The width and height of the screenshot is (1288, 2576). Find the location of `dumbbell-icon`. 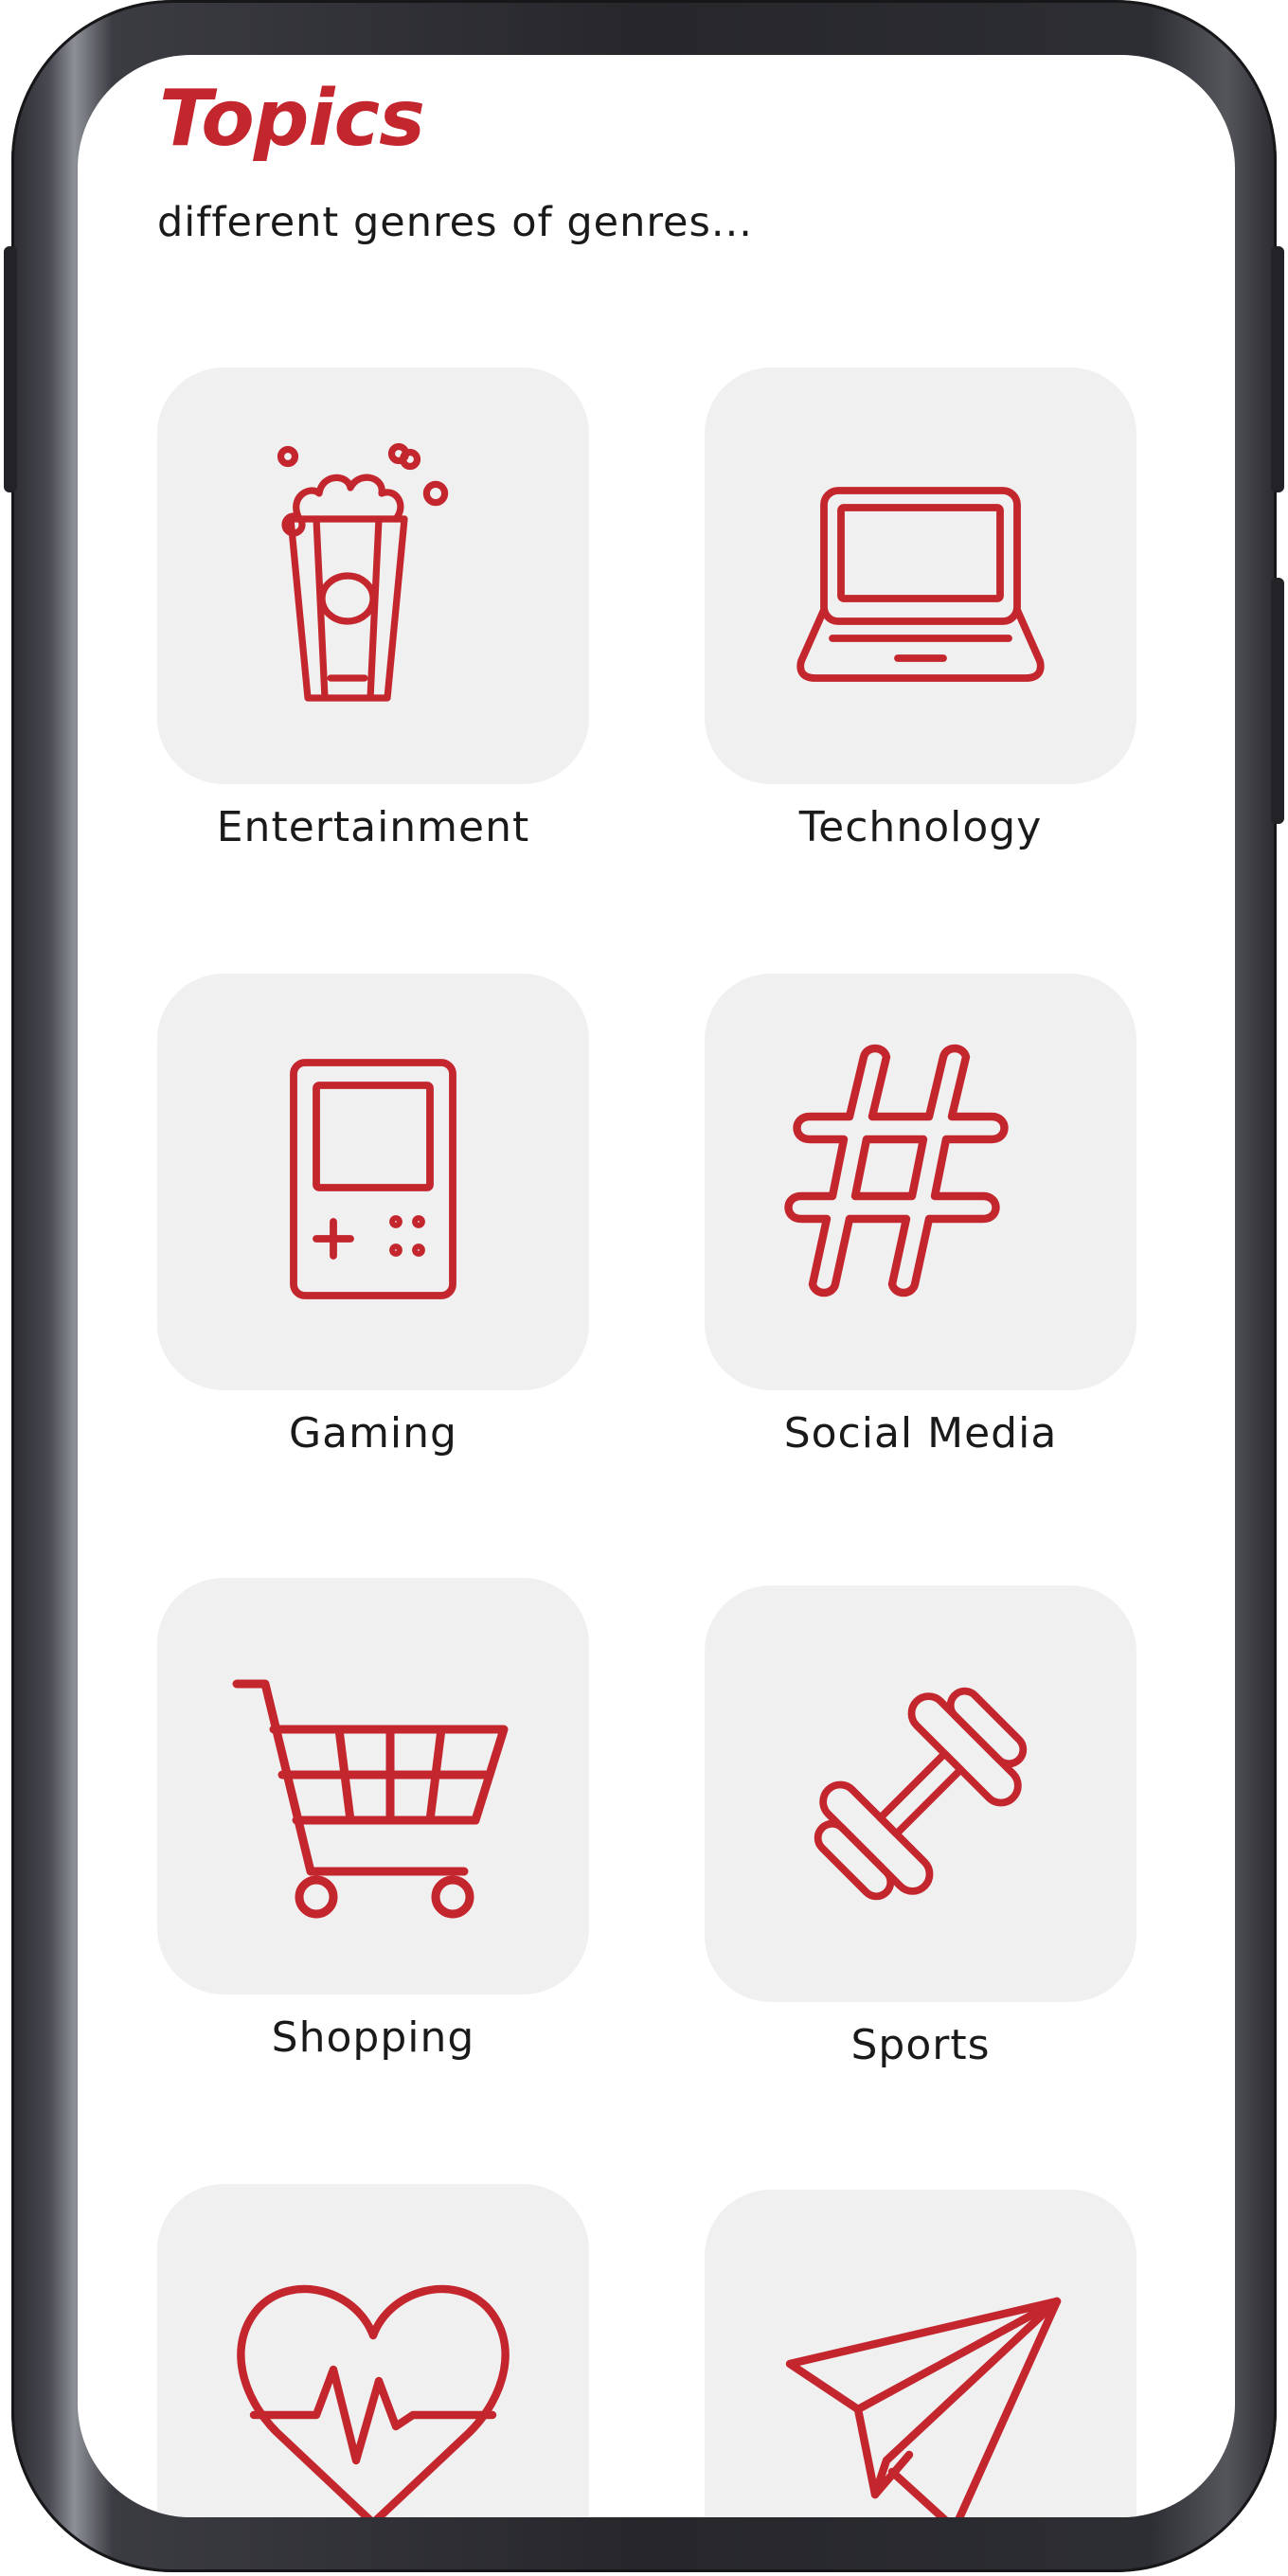

dumbbell-icon is located at coordinates (921, 1794).